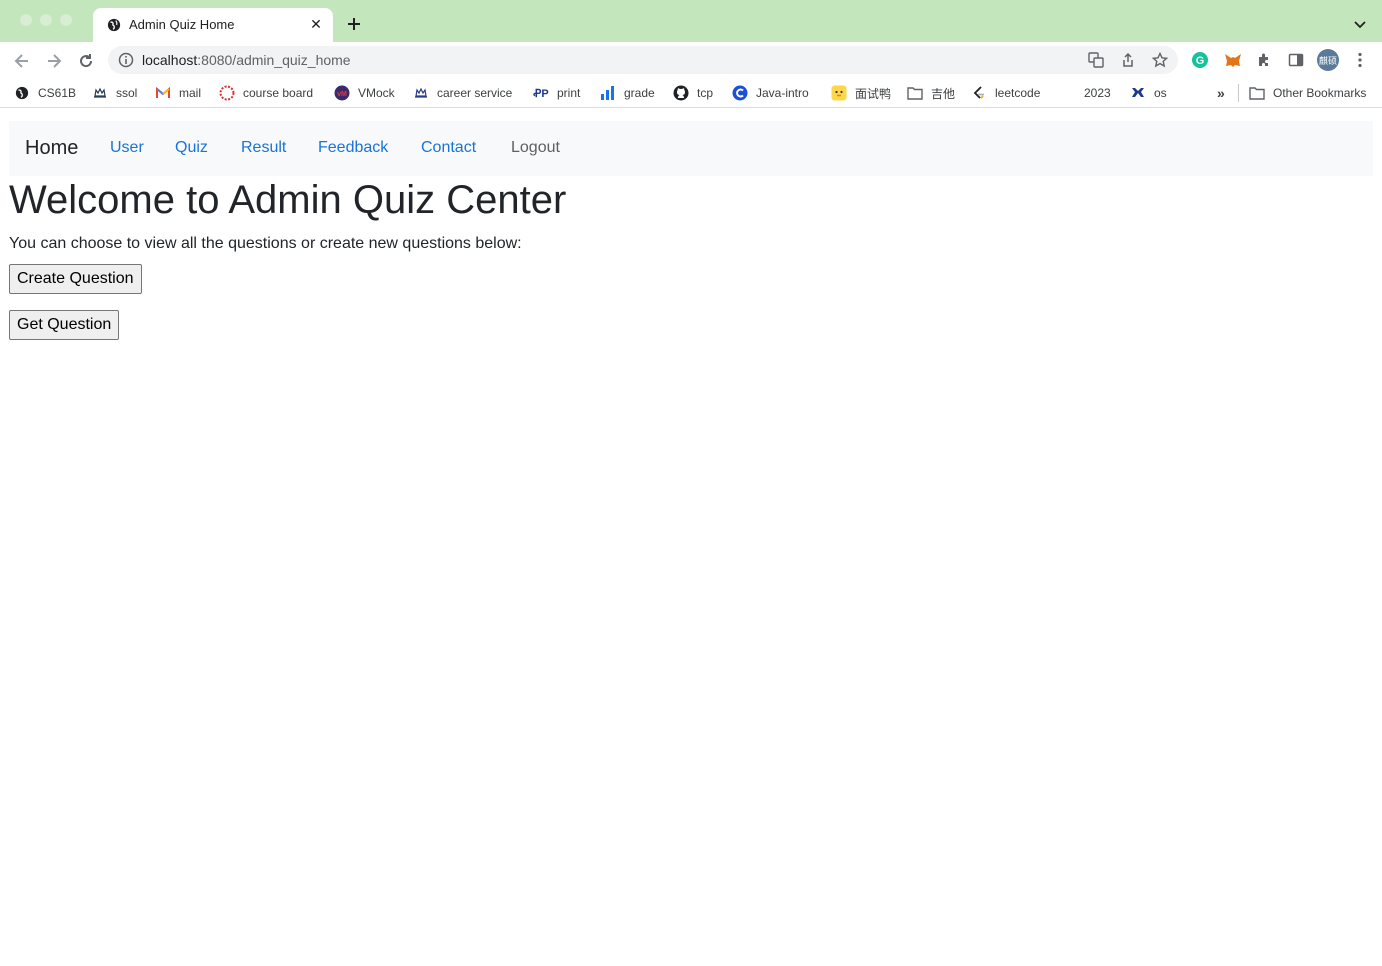 The height and width of the screenshot is (966, 1382). Describe the element at coordinates (541, 93) in the screenshot. I see `papercut-icon: ꝒP` at that location.